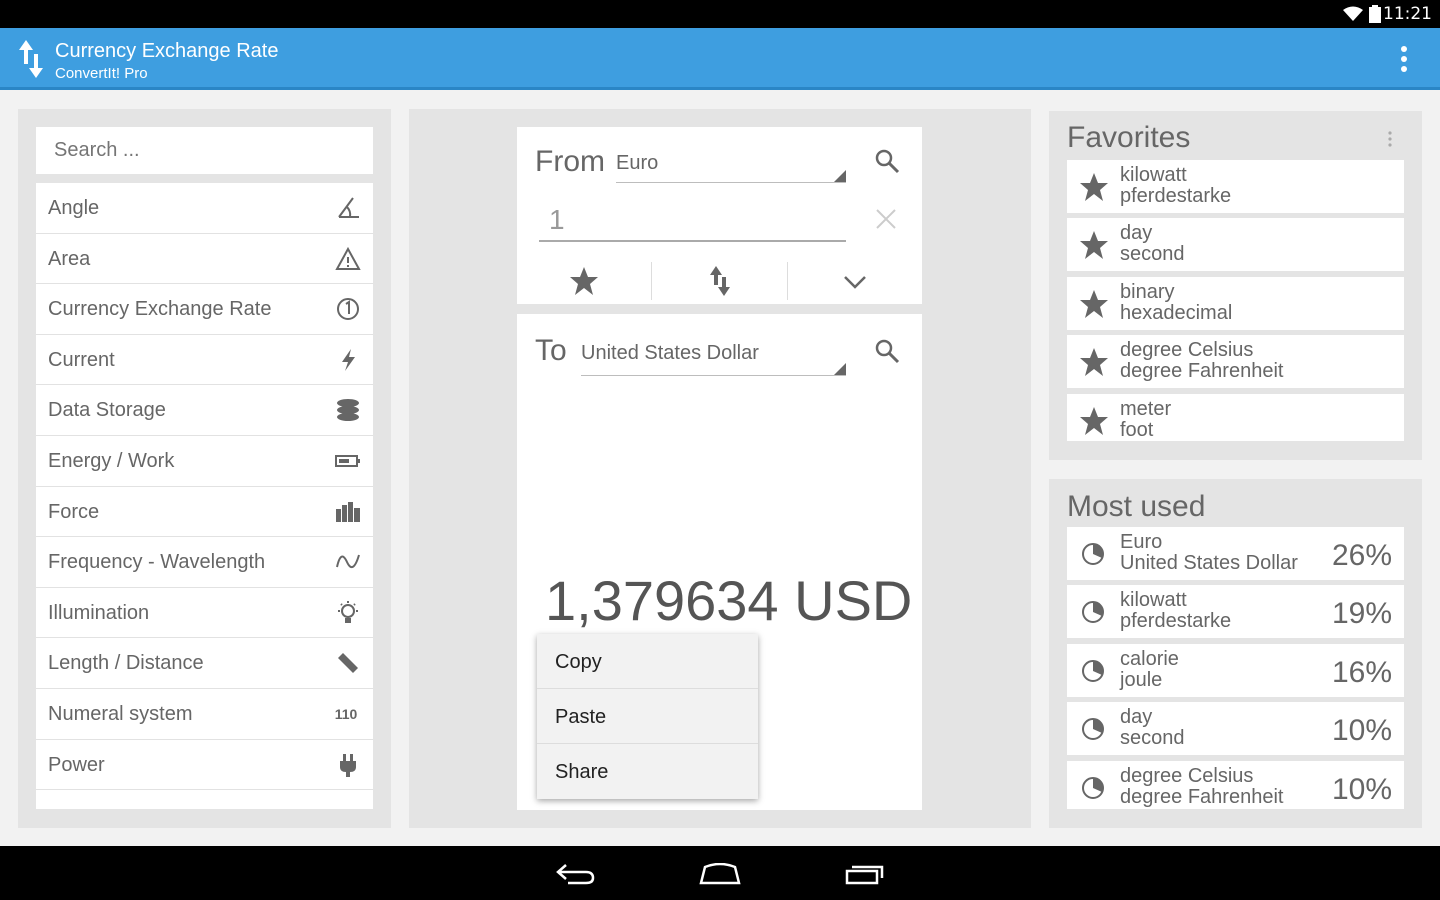 The image size is (1440, 900). I want to click on most-used-item: kilowatt pferdestarke 19%, so click(1235, 611).